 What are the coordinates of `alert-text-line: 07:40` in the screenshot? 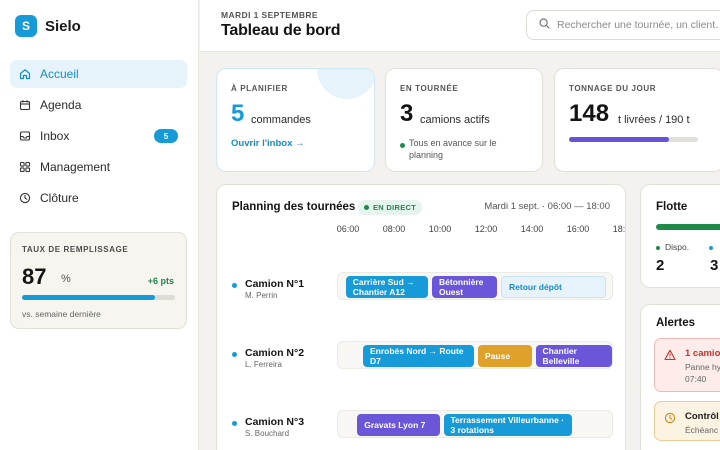 It's located at (696, 379).